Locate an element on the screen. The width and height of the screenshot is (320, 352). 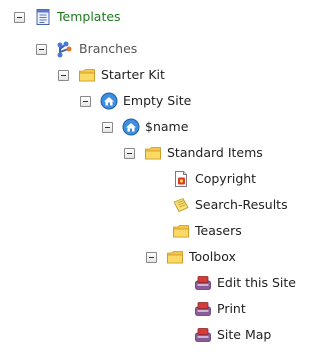
tree-node-label: Toolbox is located at coordinates (212, 256).